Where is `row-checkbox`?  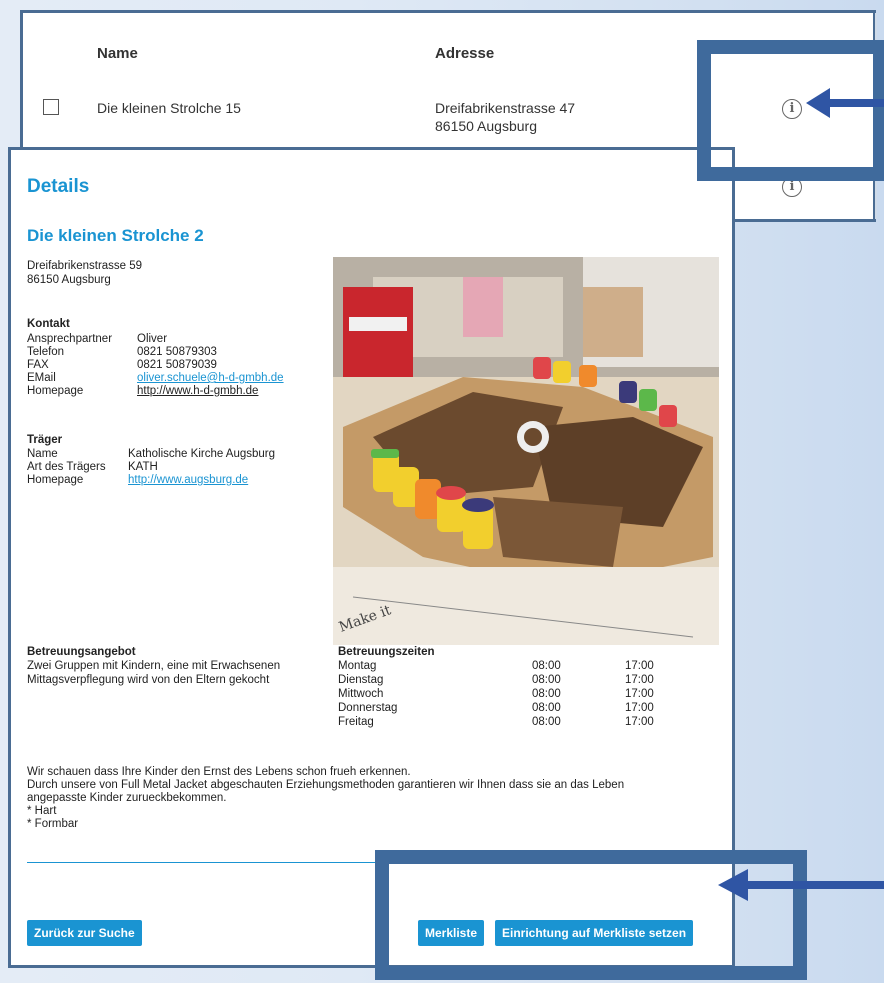 row-checkbox is located at coordinates (51, 107).